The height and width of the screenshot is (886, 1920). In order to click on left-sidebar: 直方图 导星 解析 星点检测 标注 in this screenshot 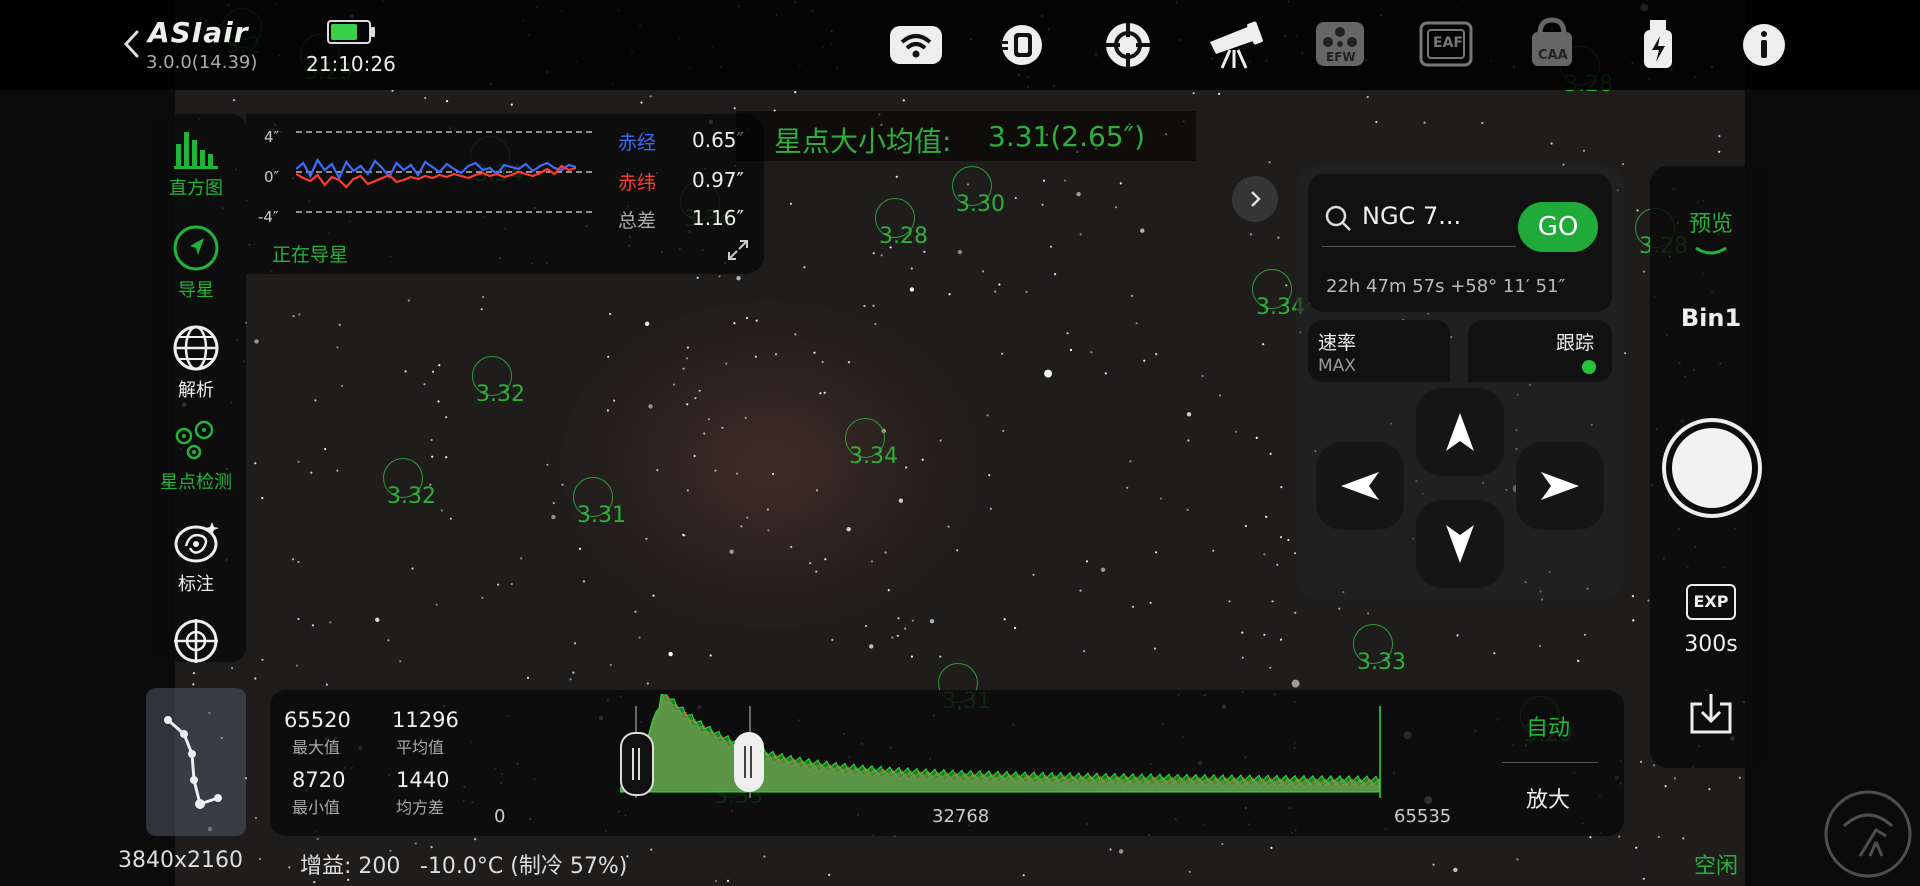, I will do `click(196, 388)`.